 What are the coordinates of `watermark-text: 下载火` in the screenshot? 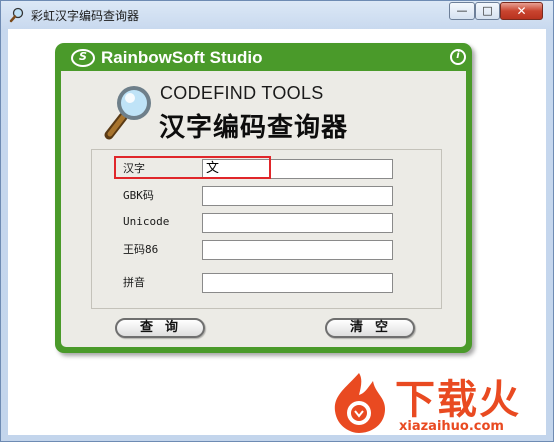 It's located at (458, 400).